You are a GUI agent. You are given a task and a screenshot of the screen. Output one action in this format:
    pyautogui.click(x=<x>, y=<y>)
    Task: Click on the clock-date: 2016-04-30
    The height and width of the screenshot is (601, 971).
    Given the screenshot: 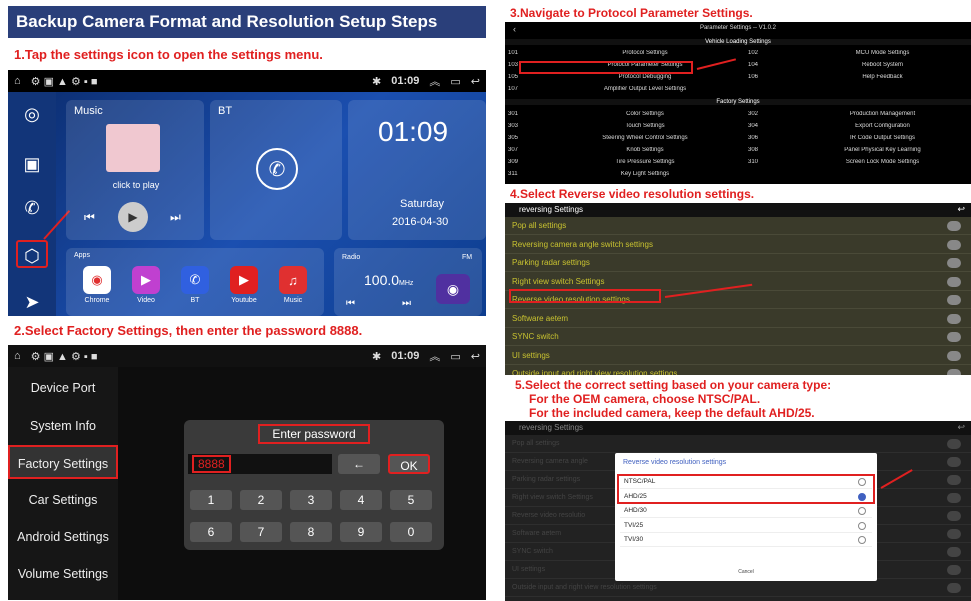 What is the action you would take?
    pyautogui.click(x=420, y=222)
    